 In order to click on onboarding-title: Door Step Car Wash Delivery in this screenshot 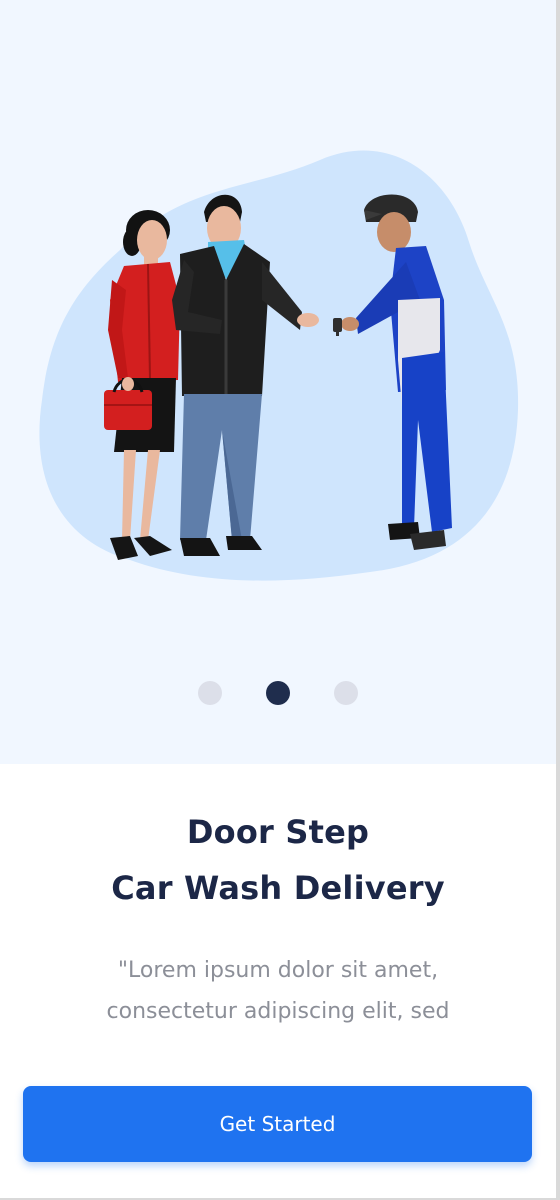, I will do `click(278, 860)`.